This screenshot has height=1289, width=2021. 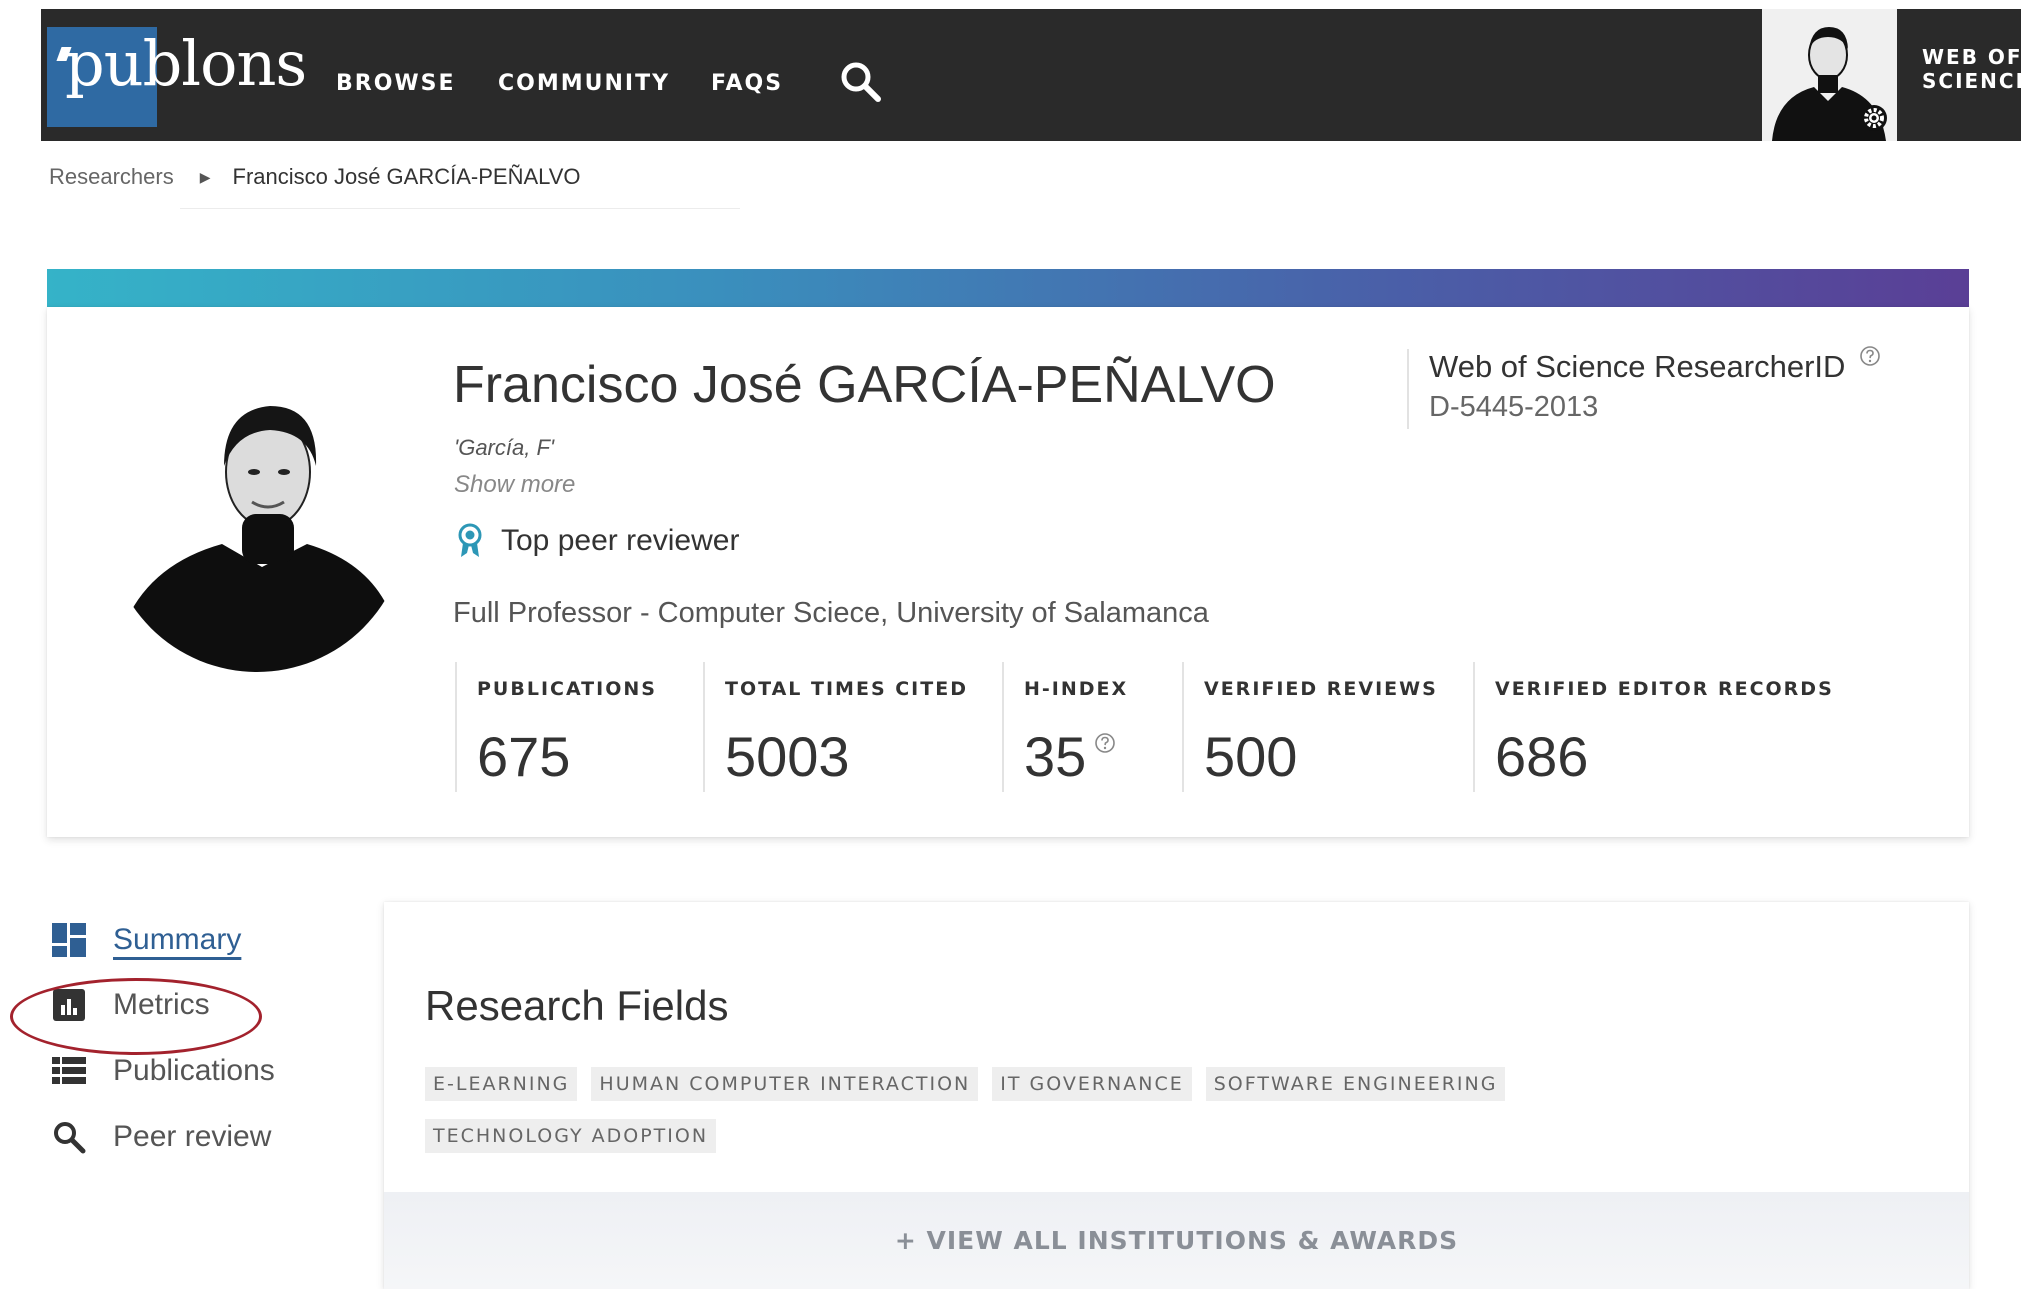 I want to click on metric-publications: PUBLICATIONS 675, so click(x=556, y=727).